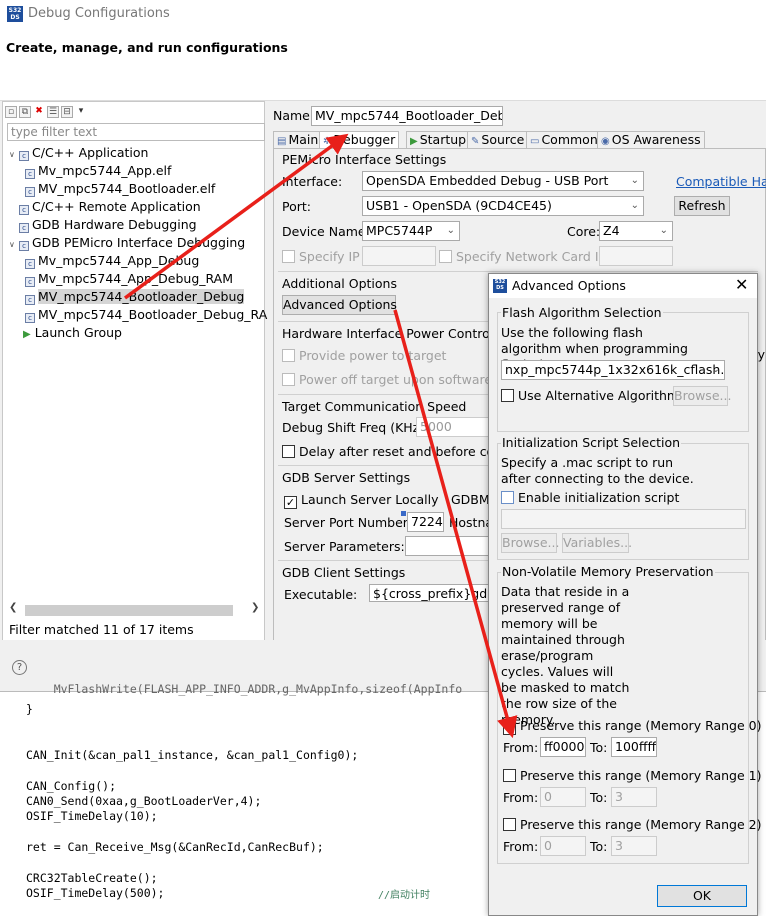  What do you see at coordinates (634, 797) in the screenshot?
I see `range1-to-field: 3` at bounding box center [634, 797].